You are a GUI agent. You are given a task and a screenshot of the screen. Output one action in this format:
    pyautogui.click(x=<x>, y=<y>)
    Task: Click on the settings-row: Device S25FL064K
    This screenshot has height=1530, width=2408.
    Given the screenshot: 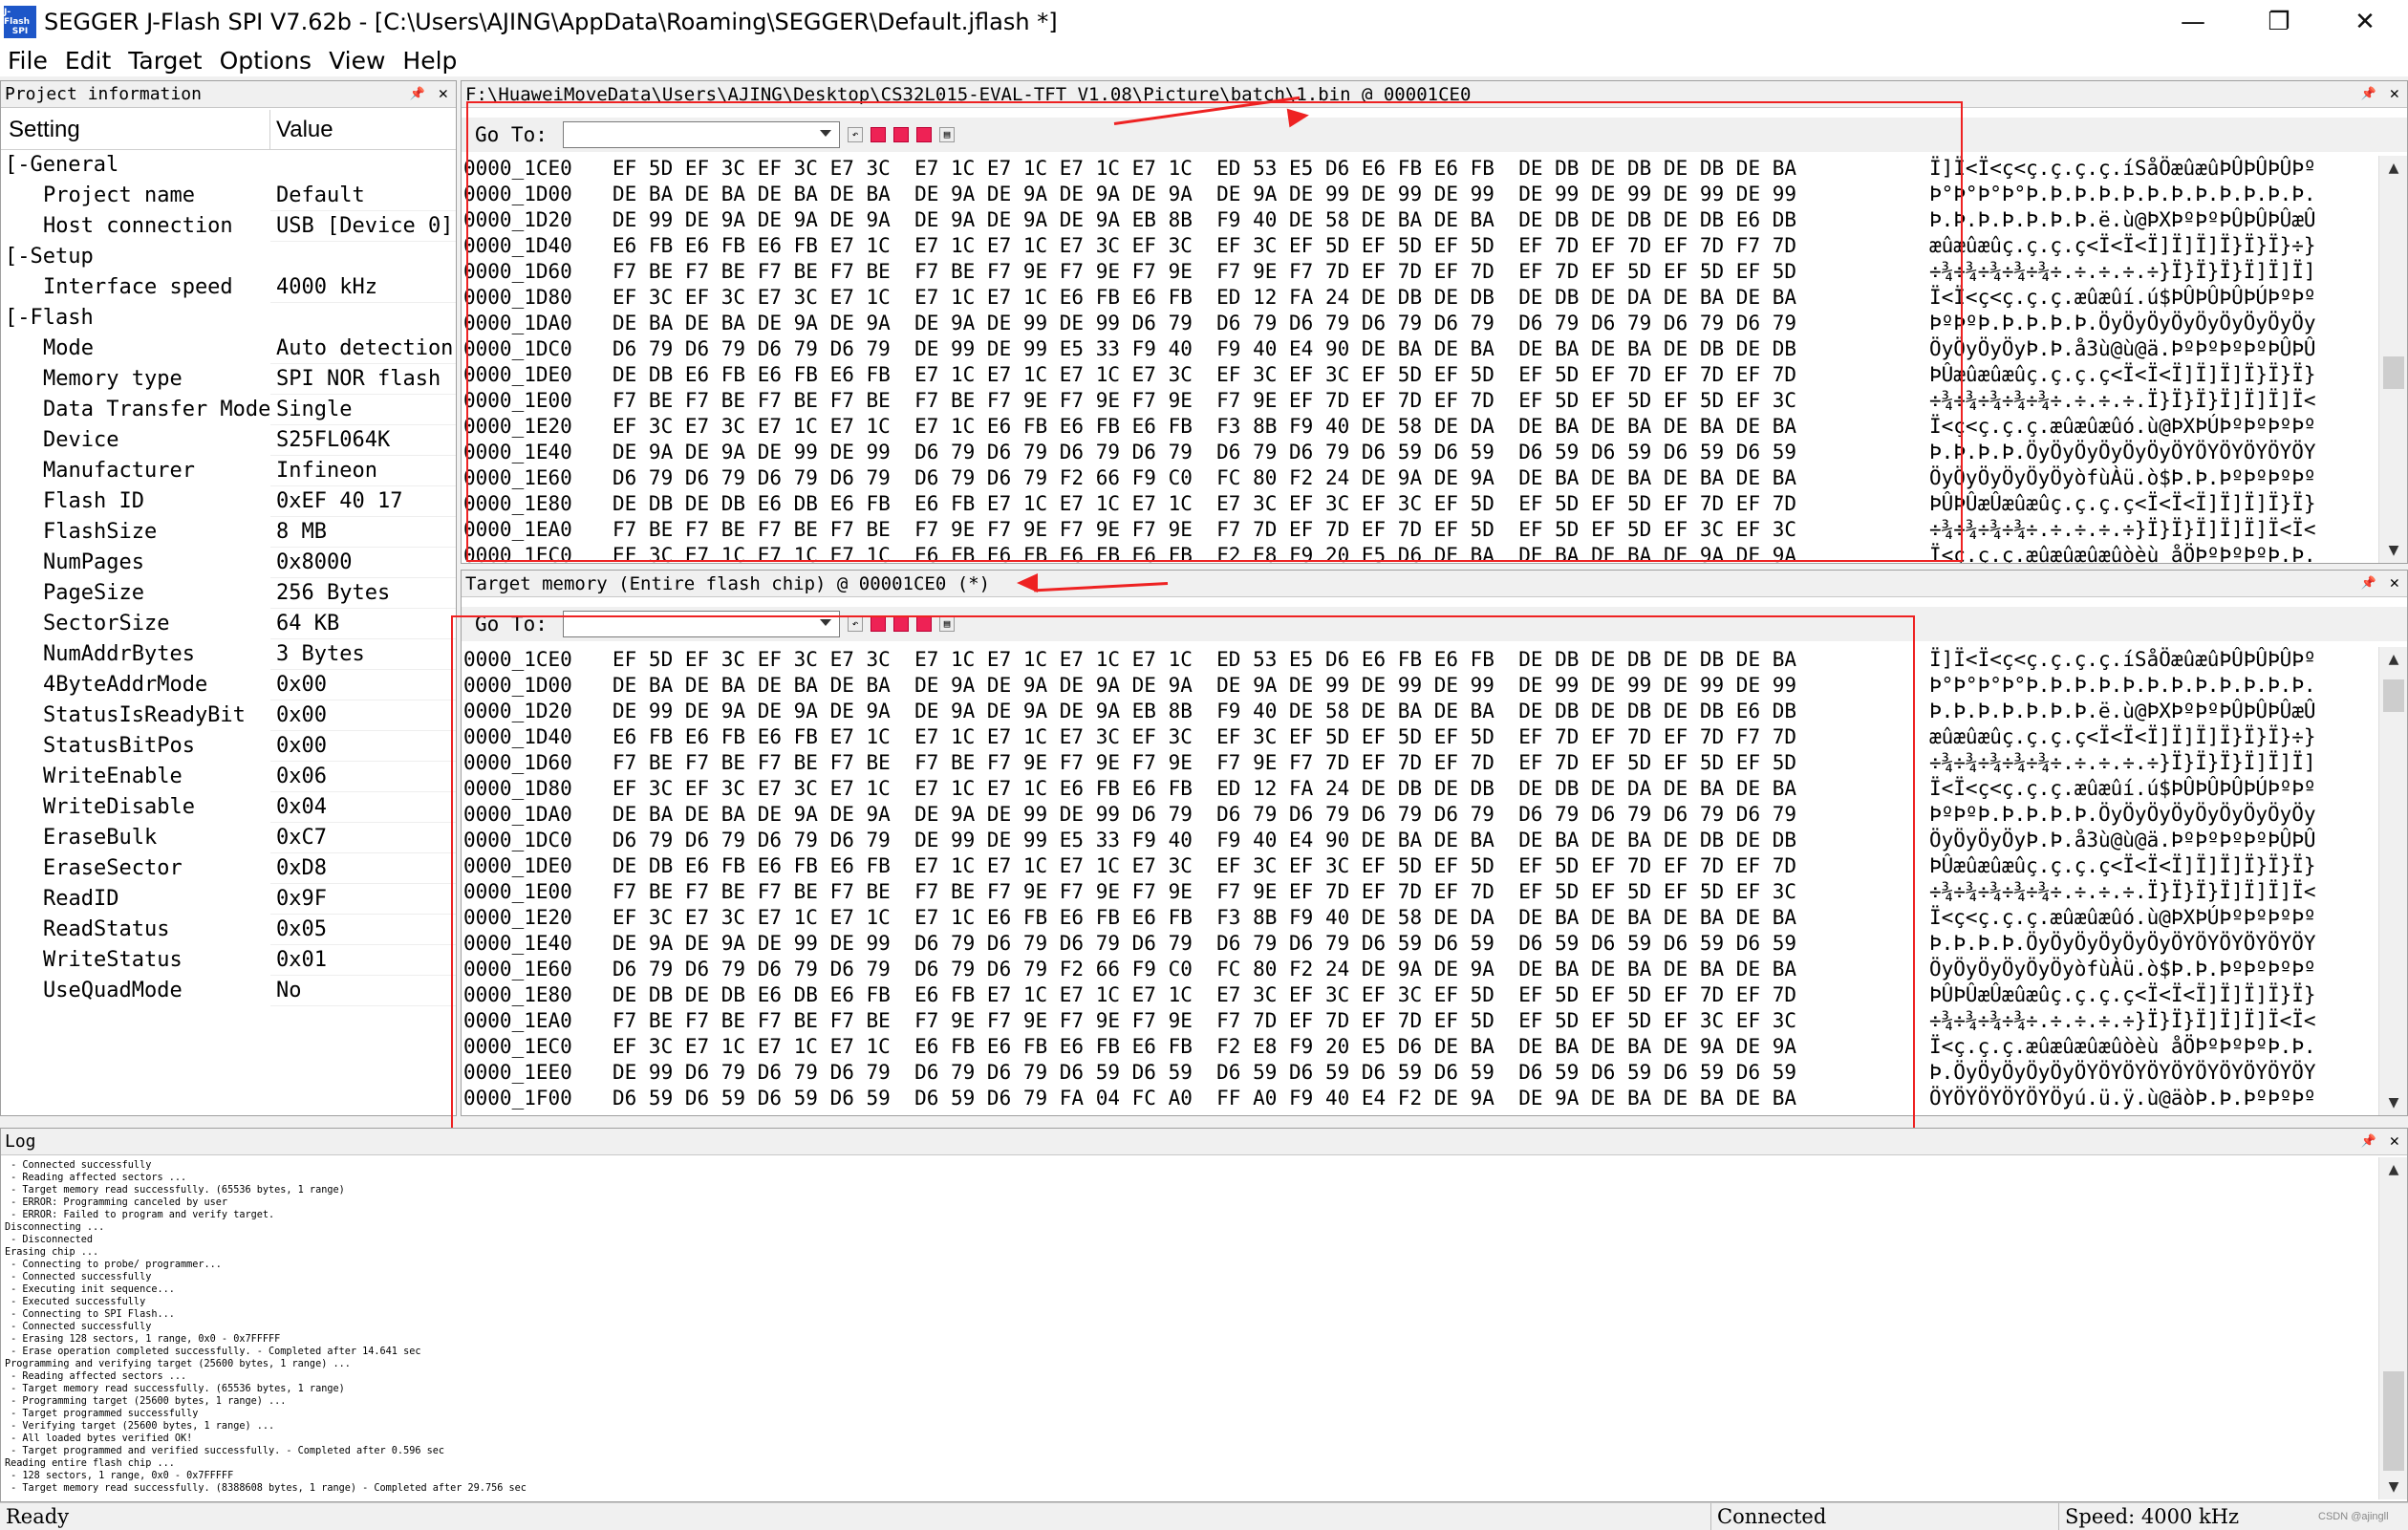 What is the action you would take?
    pyautogui.click(x=229, y=440)
    